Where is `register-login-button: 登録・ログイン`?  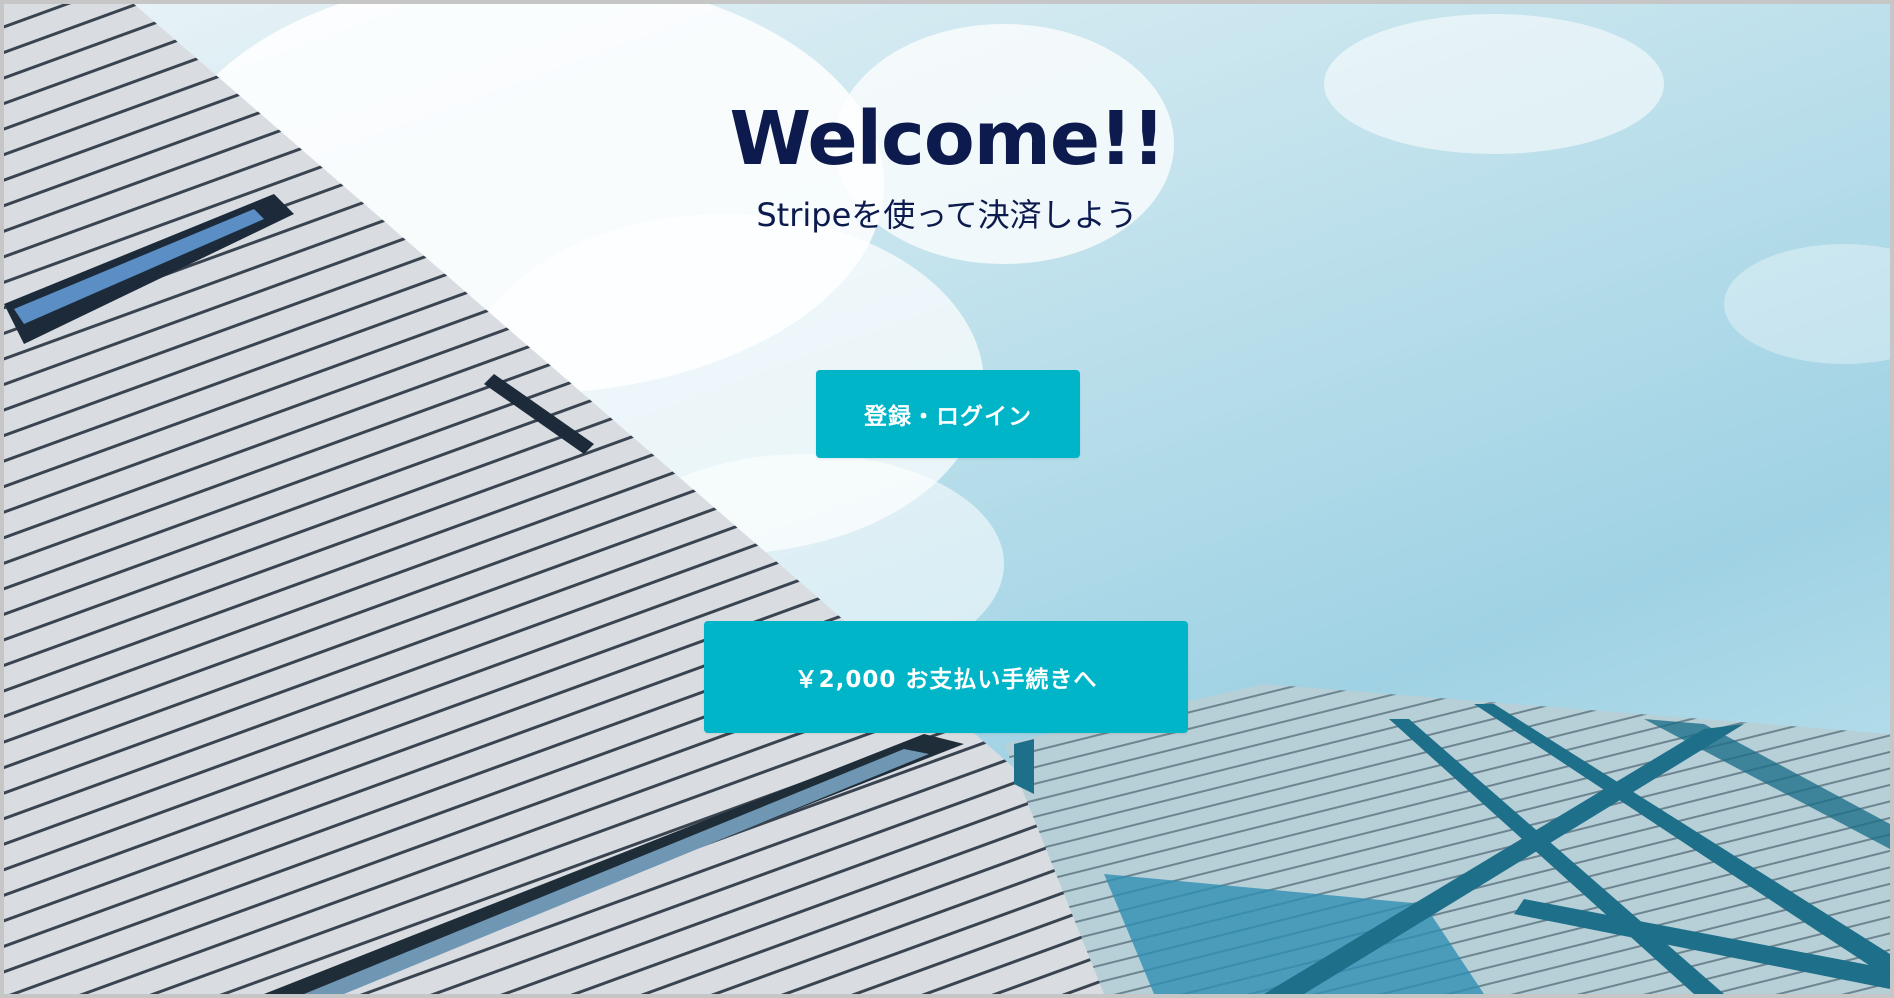
register-login-button: 登録・ログイン is located at coordinates (948, 414).